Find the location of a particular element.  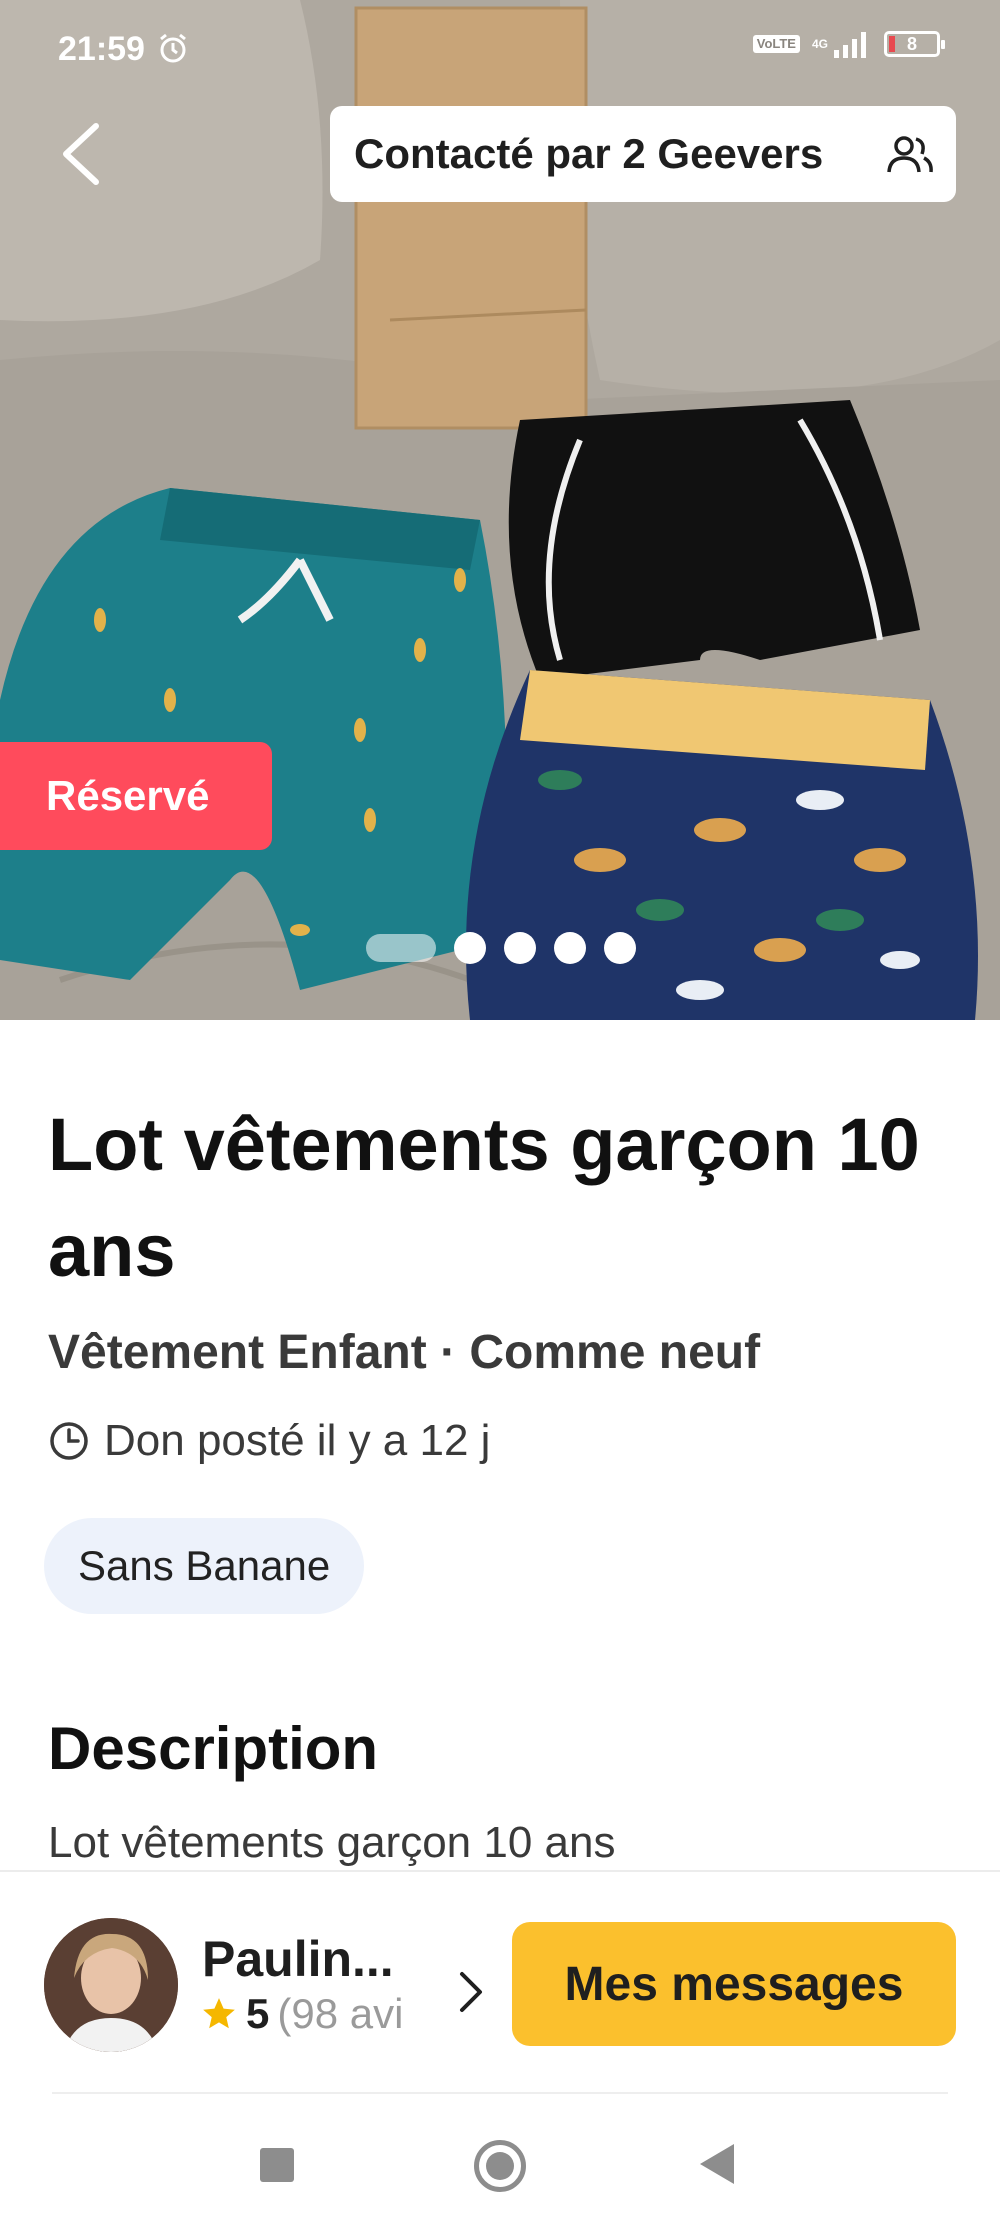

status-bar: 21:59 VoLTE 4G 8 is located at coordinates (500, 50).